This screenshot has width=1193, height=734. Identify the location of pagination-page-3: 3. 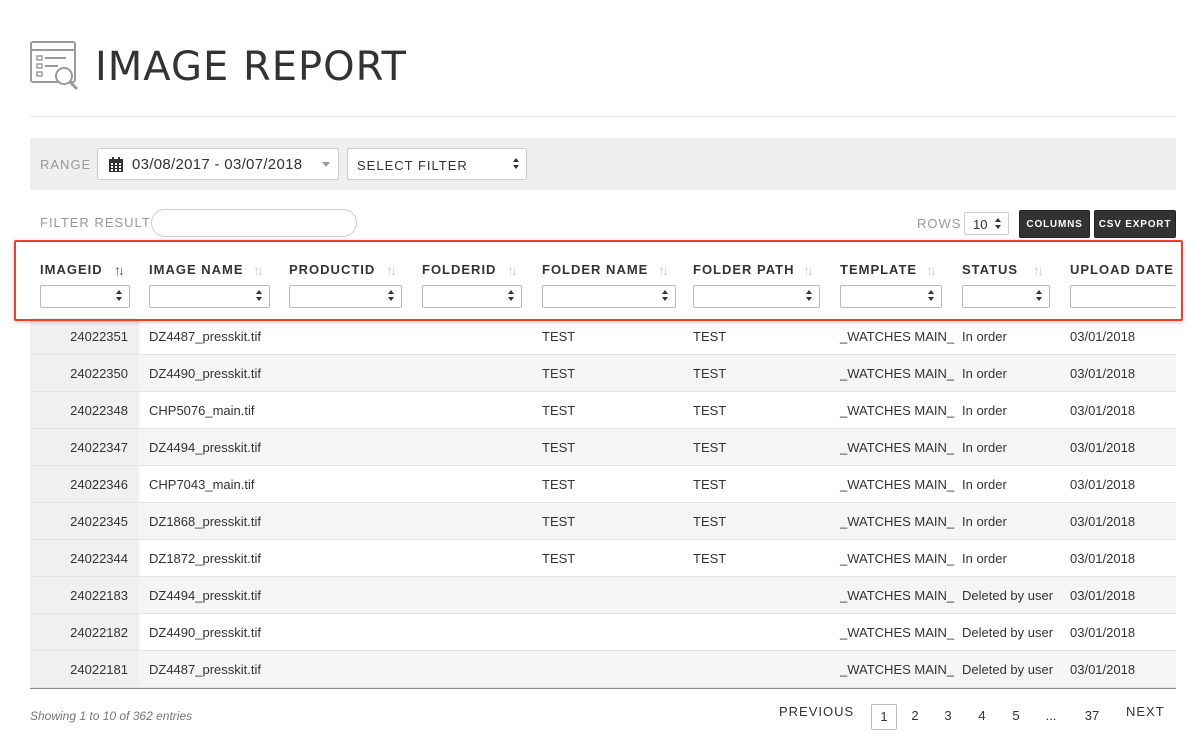
(948, 717).